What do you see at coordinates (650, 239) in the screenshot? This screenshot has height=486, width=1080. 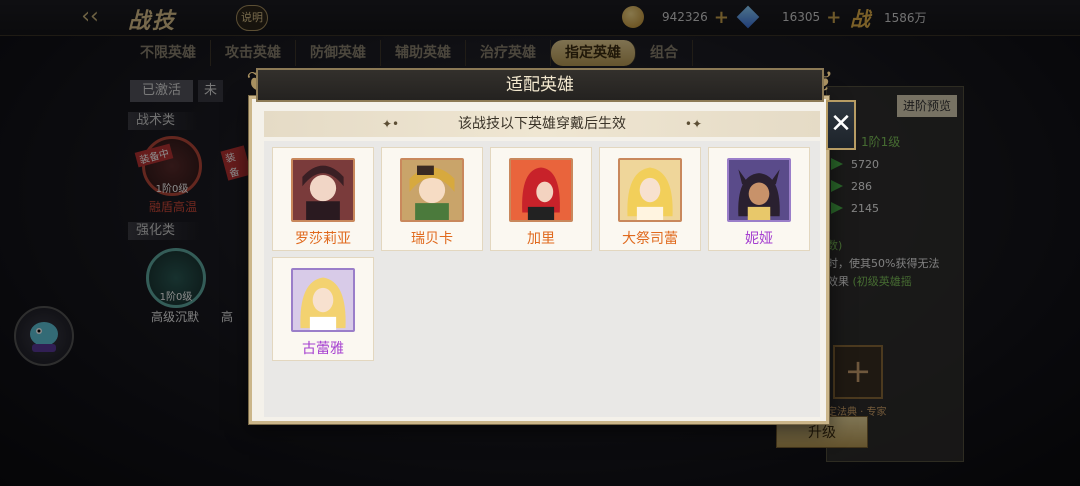 I see `hero-name: 大祭司蕾` at bounding box center [650, 239].